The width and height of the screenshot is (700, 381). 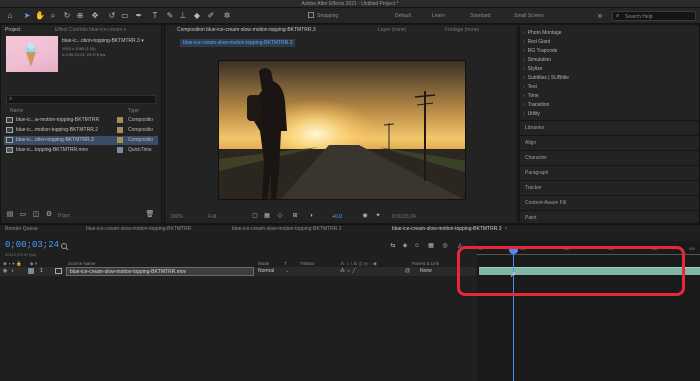 I want to click on effects-category-time: › Time, so click(x=531, y=96).